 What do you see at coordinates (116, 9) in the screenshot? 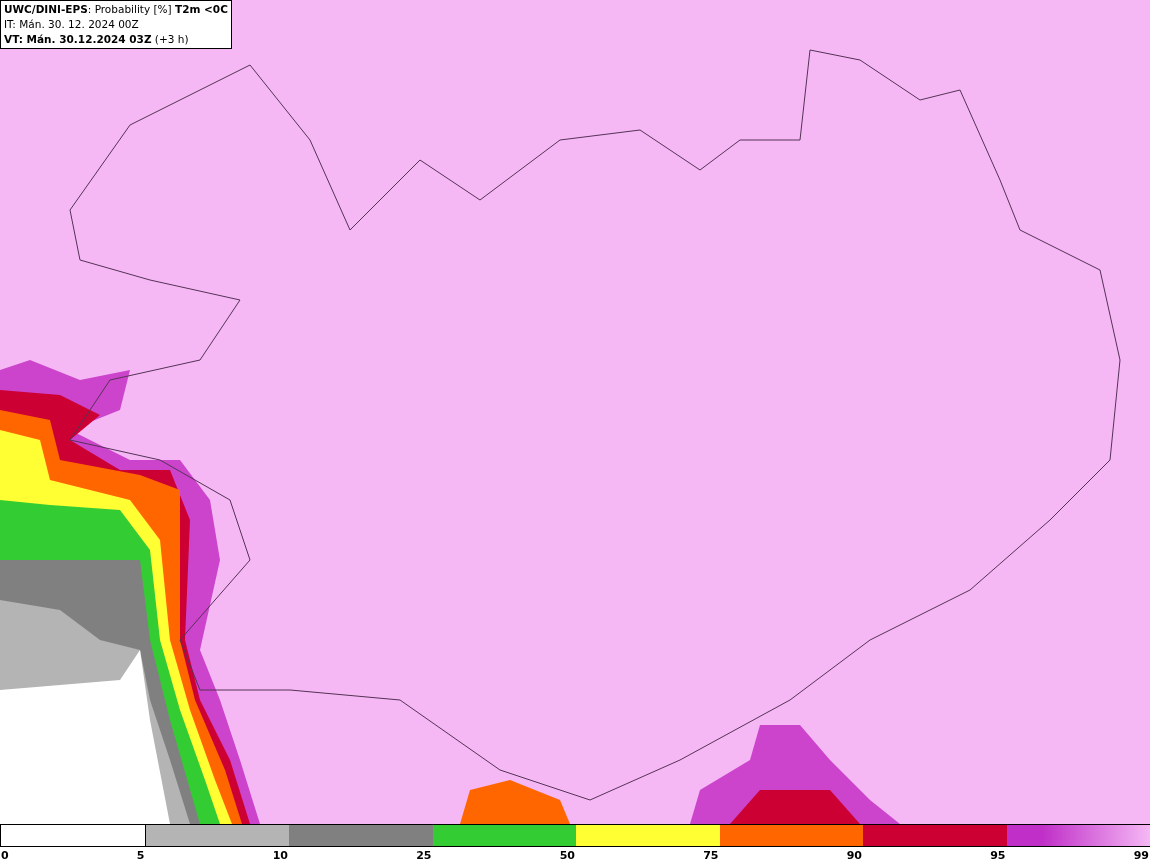
I see `map-title-line: UWC/DINI-EPS: Probability [%] T2m <0C` at bounding box center [116, 9].